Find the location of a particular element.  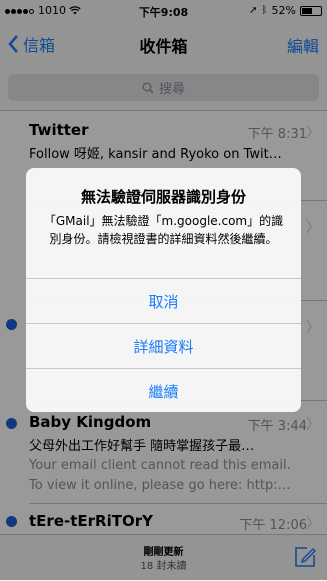

alert-title: 無法驗證伺服器識別身份 is located at coordinates (163, 197).